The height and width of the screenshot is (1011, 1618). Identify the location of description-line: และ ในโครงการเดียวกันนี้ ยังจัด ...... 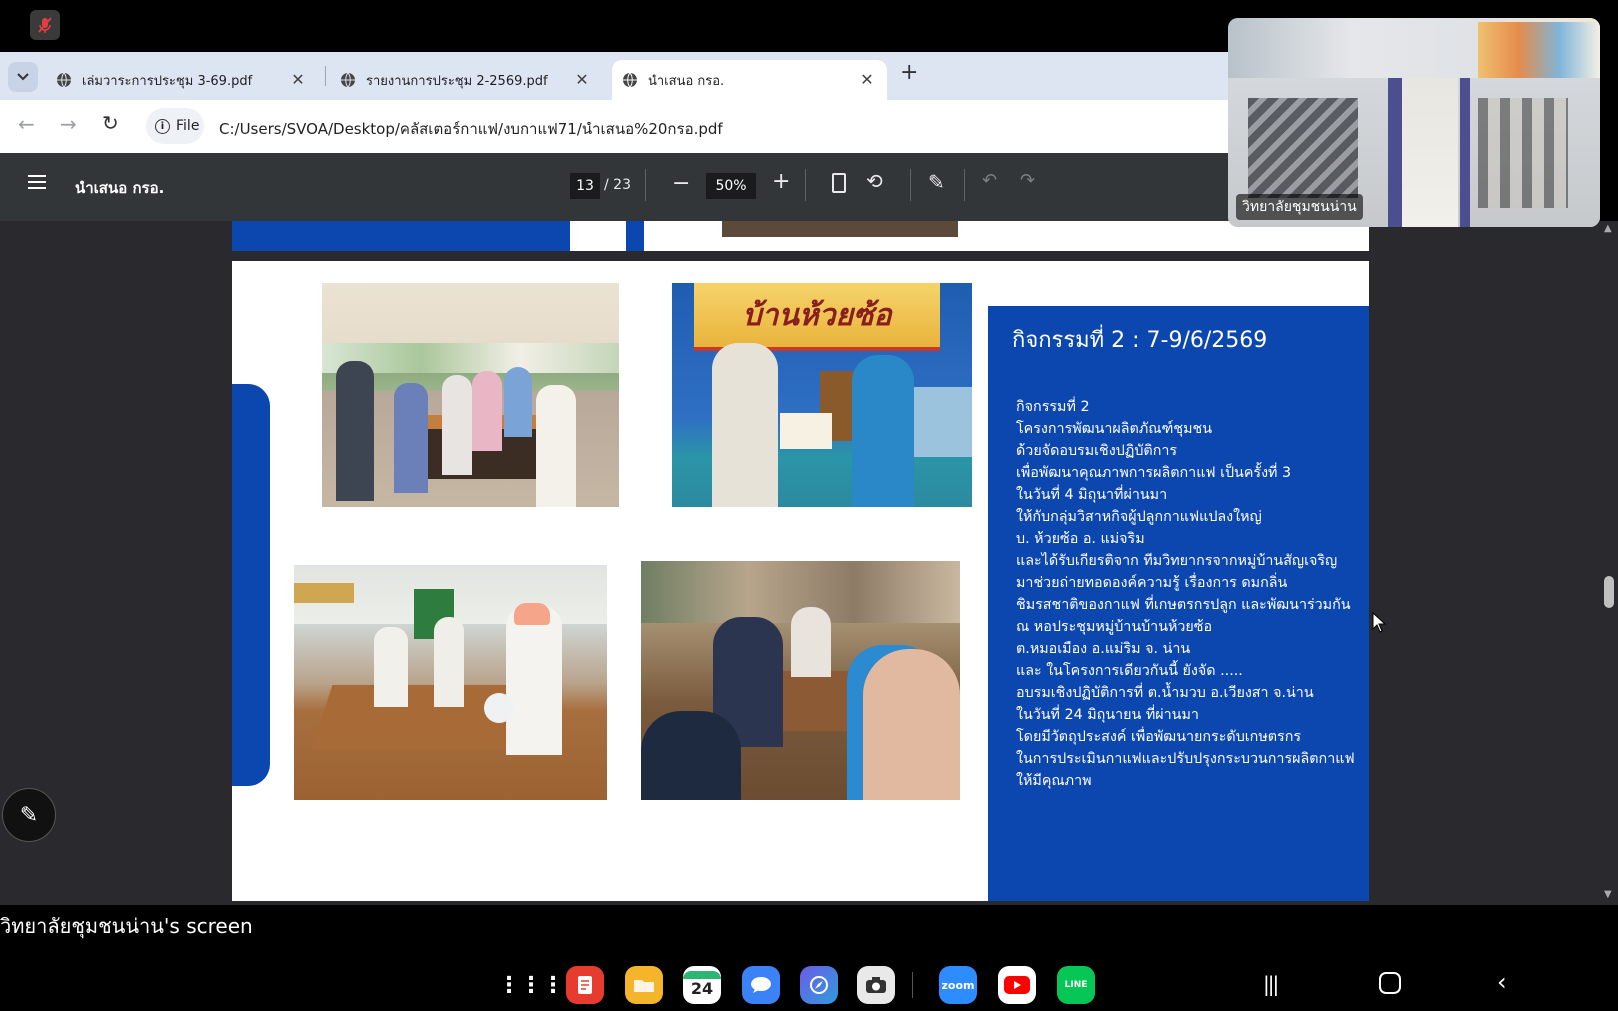
(1129, 671).